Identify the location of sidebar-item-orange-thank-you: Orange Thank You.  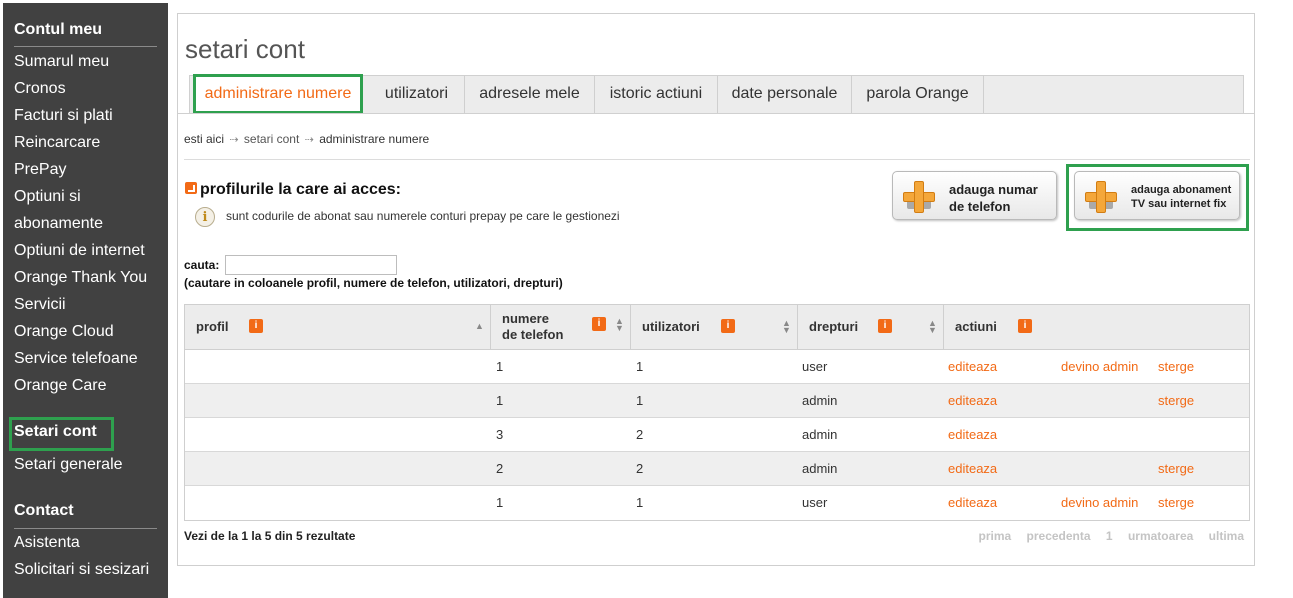
(80, 278).